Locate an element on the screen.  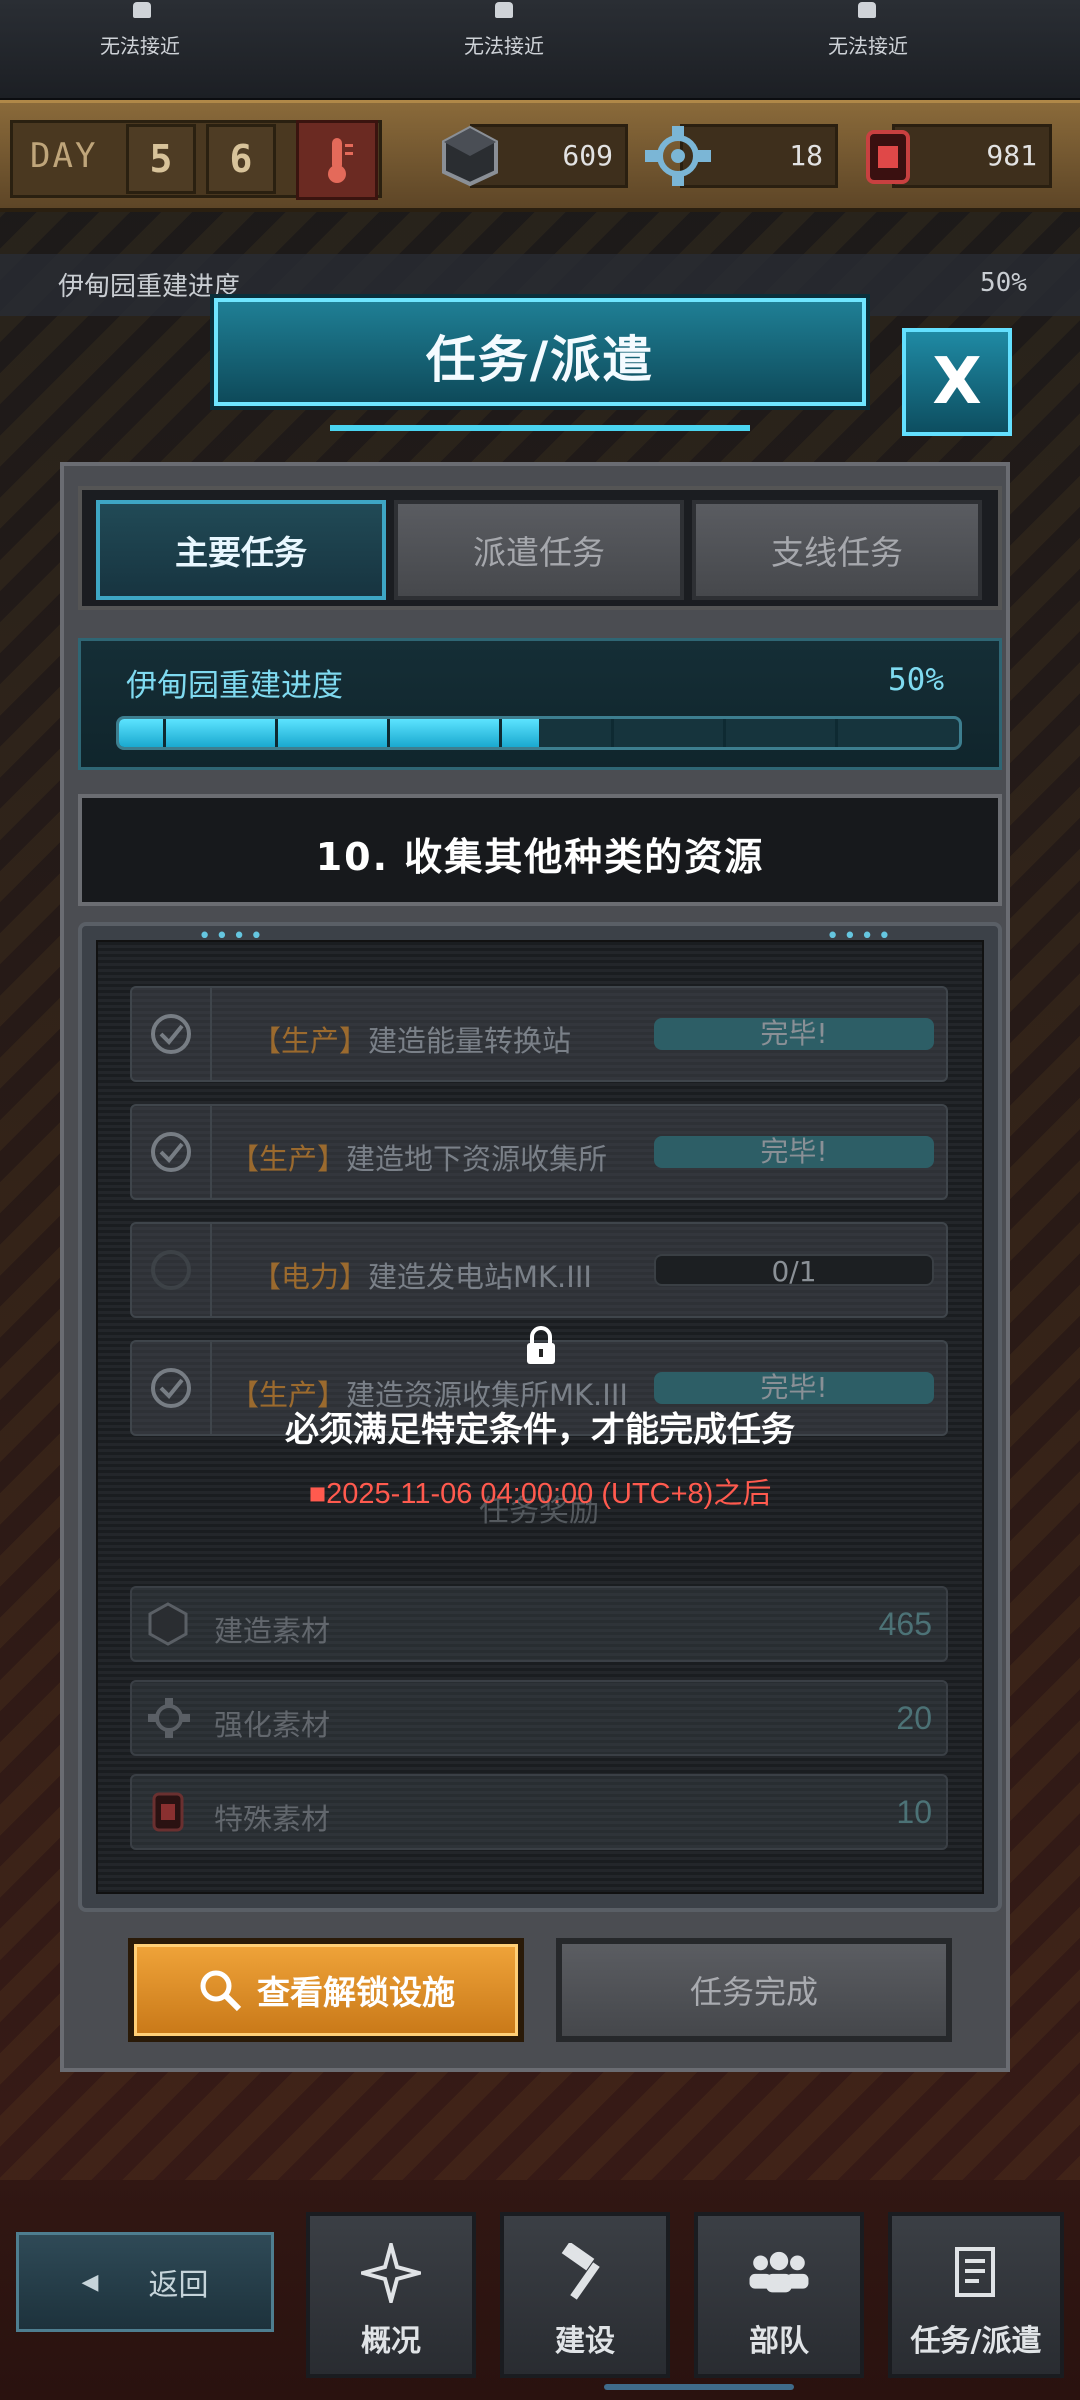
people-icon is located at coordinates (779, 2273).